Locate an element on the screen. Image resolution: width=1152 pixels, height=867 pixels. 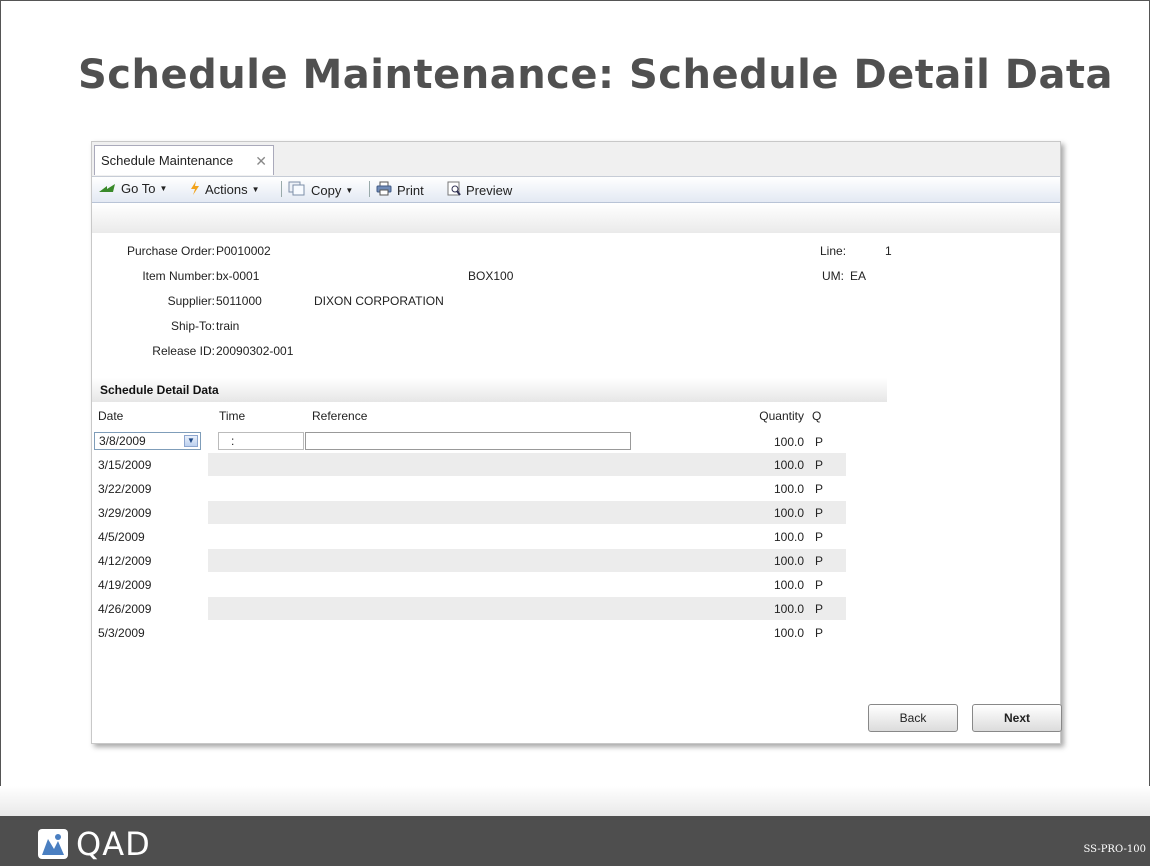
section-header: Schedule Detail Data is located at coordinates (489, 390).